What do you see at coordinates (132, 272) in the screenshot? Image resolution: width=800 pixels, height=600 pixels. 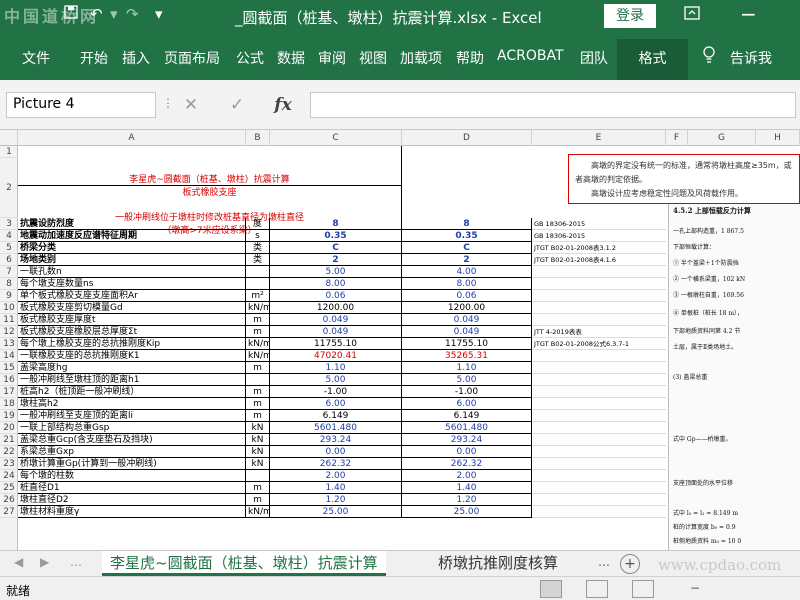 I see `cell-A: 一联孔数n` at bounding box center [132, 272].